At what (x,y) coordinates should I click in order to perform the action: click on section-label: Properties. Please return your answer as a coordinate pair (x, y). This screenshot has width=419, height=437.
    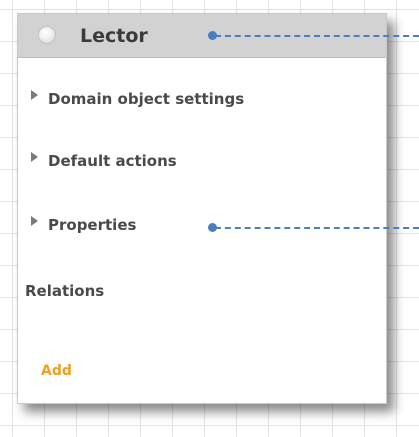
    Looking at the image, I should click on (92, 225).